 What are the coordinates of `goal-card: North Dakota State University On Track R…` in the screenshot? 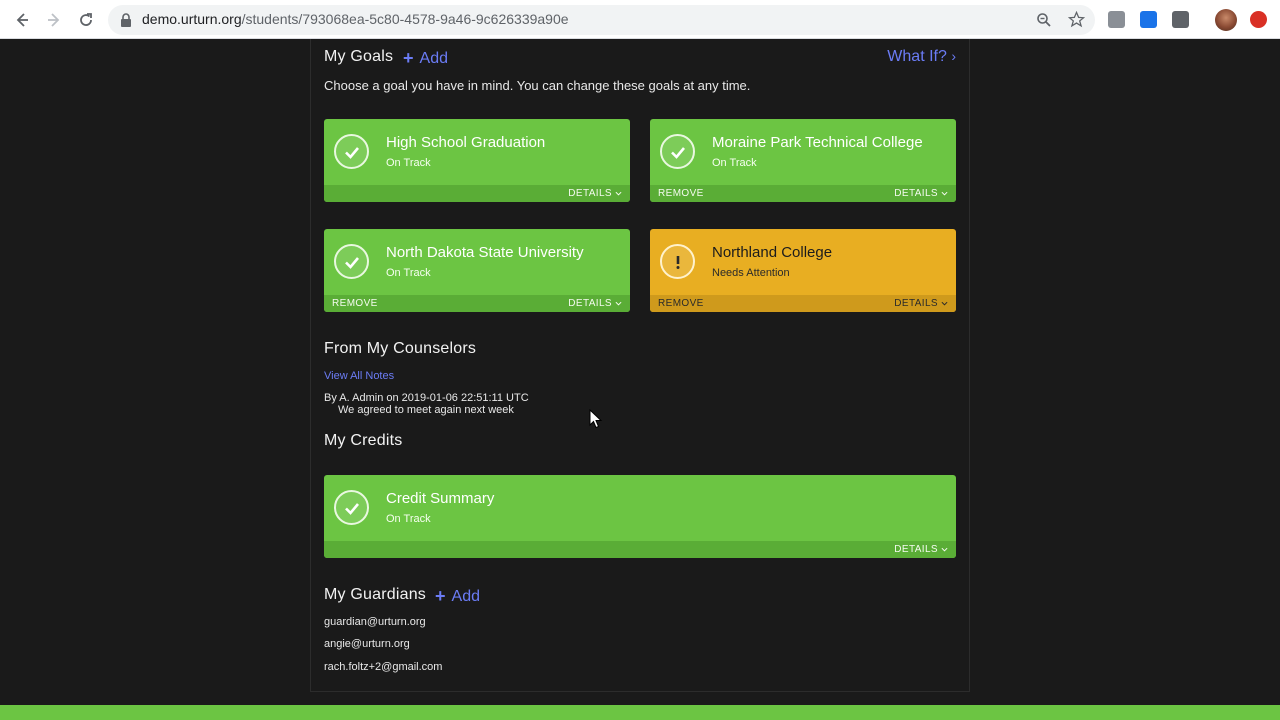 It's located at (477, 270).